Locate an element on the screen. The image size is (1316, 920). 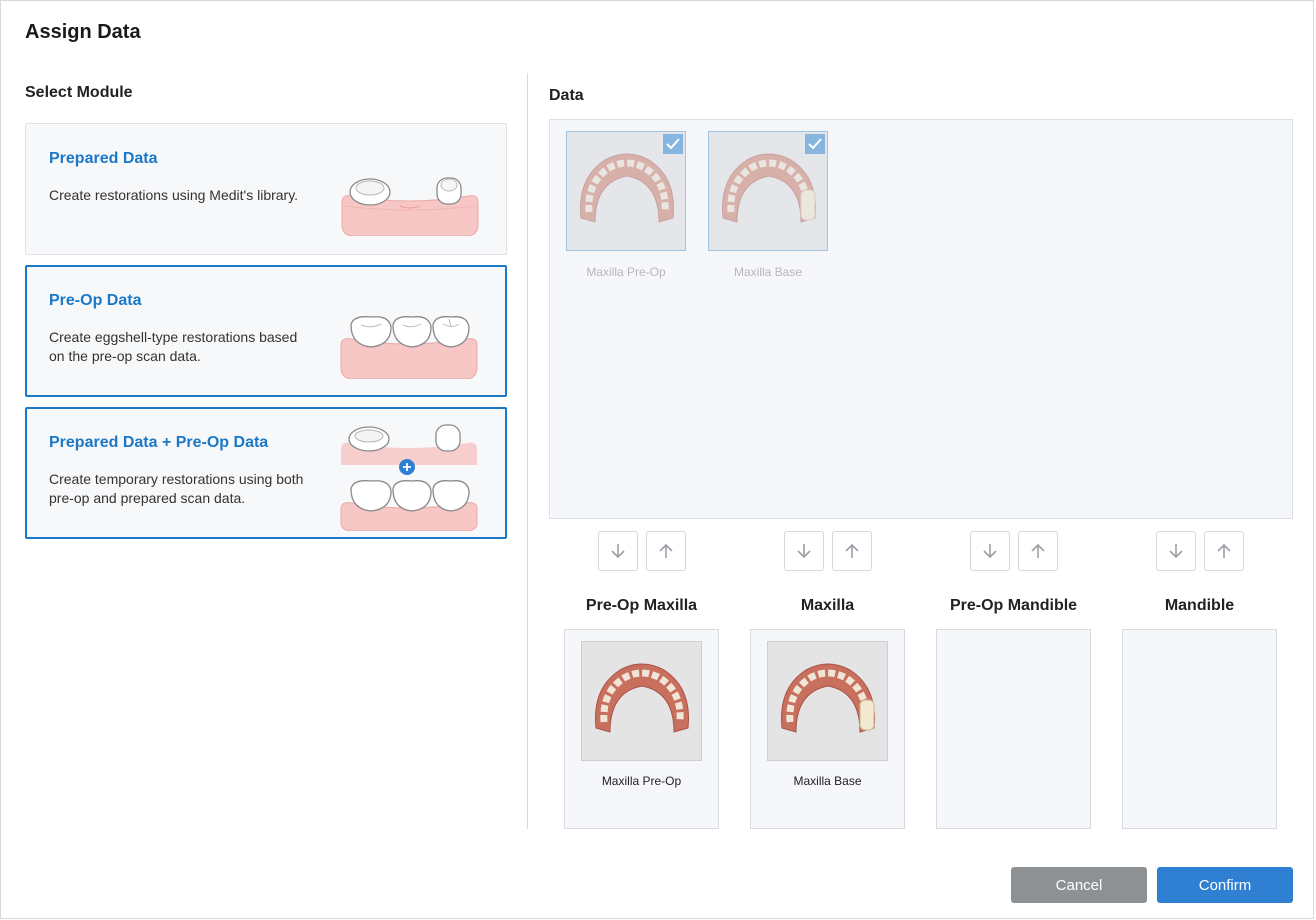
move-up-maxilla-button is located at coordinates (852, 551).